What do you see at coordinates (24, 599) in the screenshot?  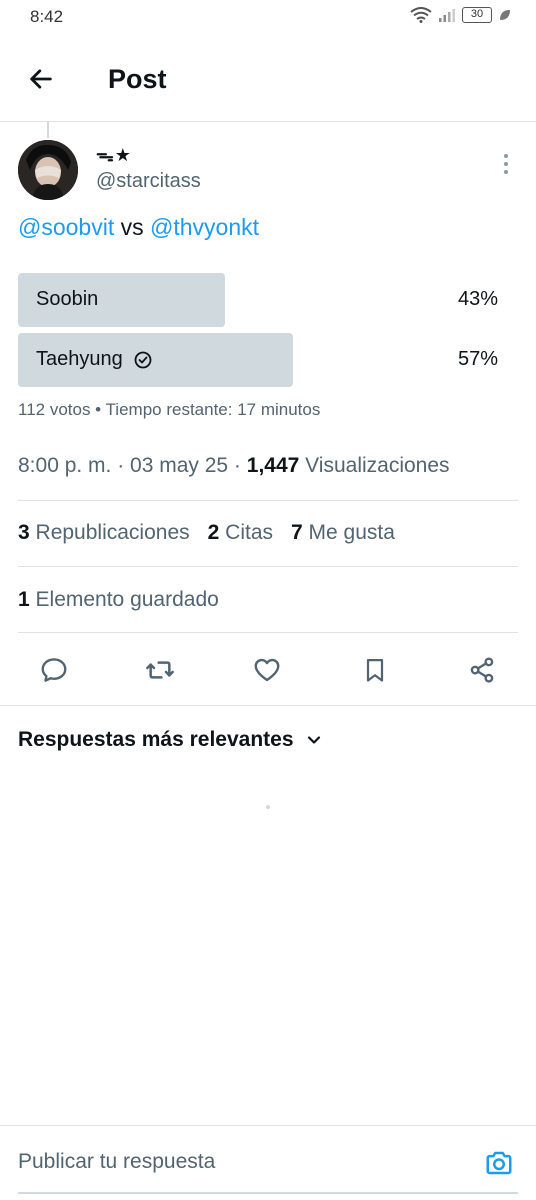 I see `bookmarks-count: 1` at bounding box center [24, 599].